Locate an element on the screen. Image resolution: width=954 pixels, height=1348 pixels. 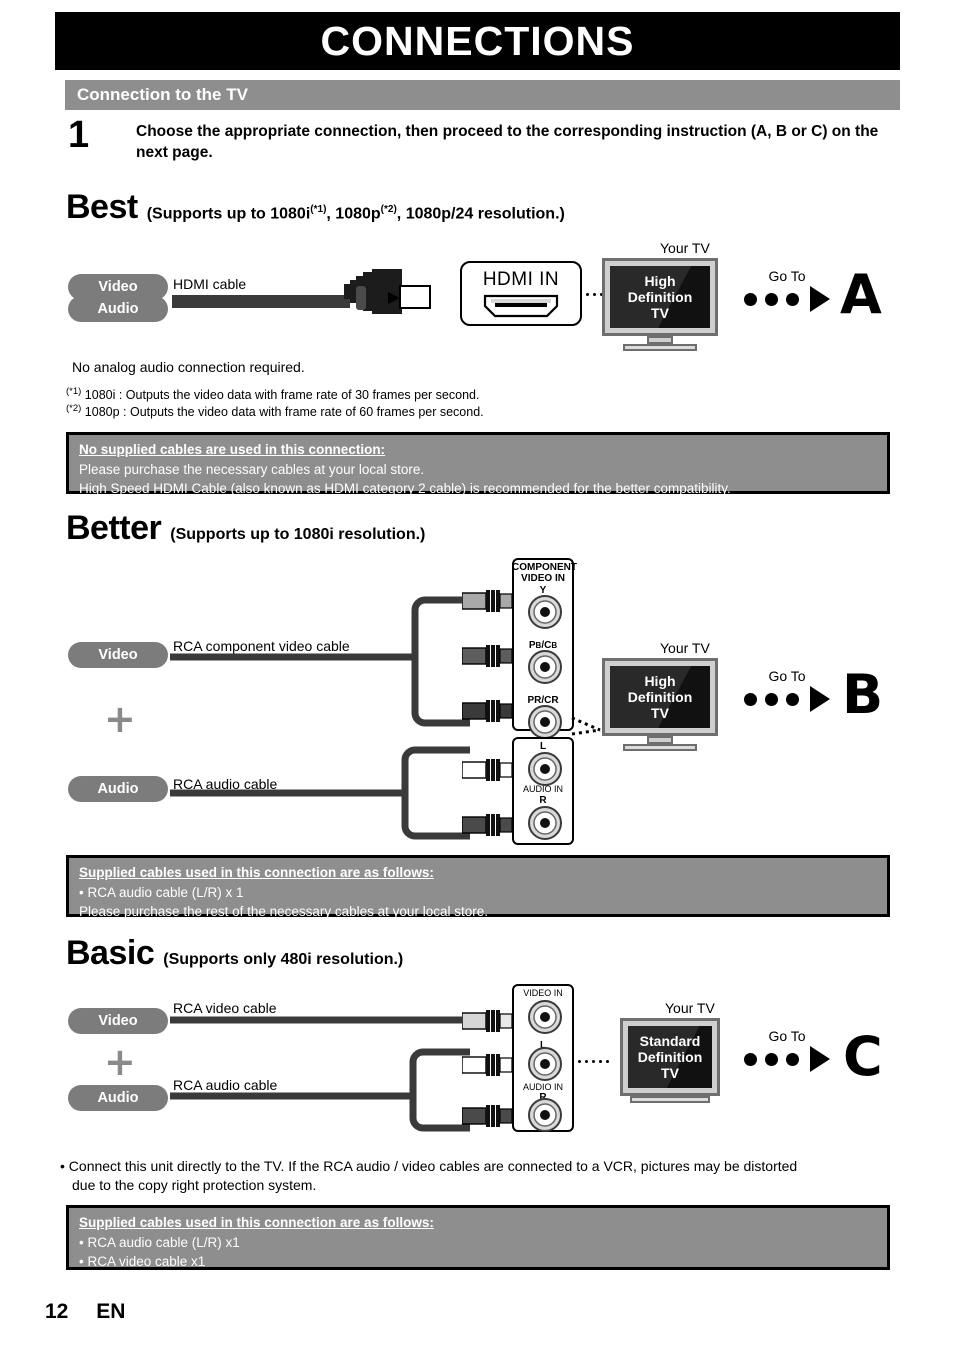
hdmi-cable is located at coordinates (261, 301).